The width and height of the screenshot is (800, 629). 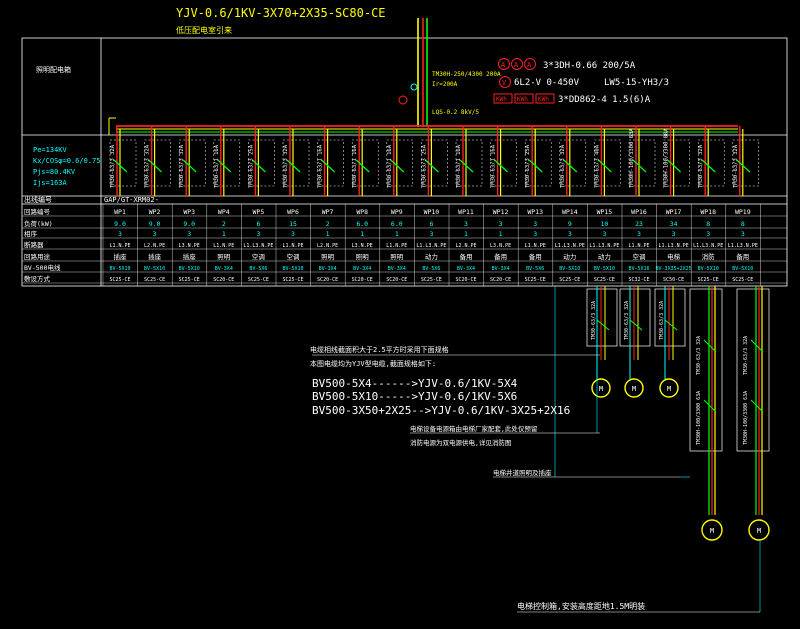 I want to click on cell-load: 23, so click(x=639, y=224).